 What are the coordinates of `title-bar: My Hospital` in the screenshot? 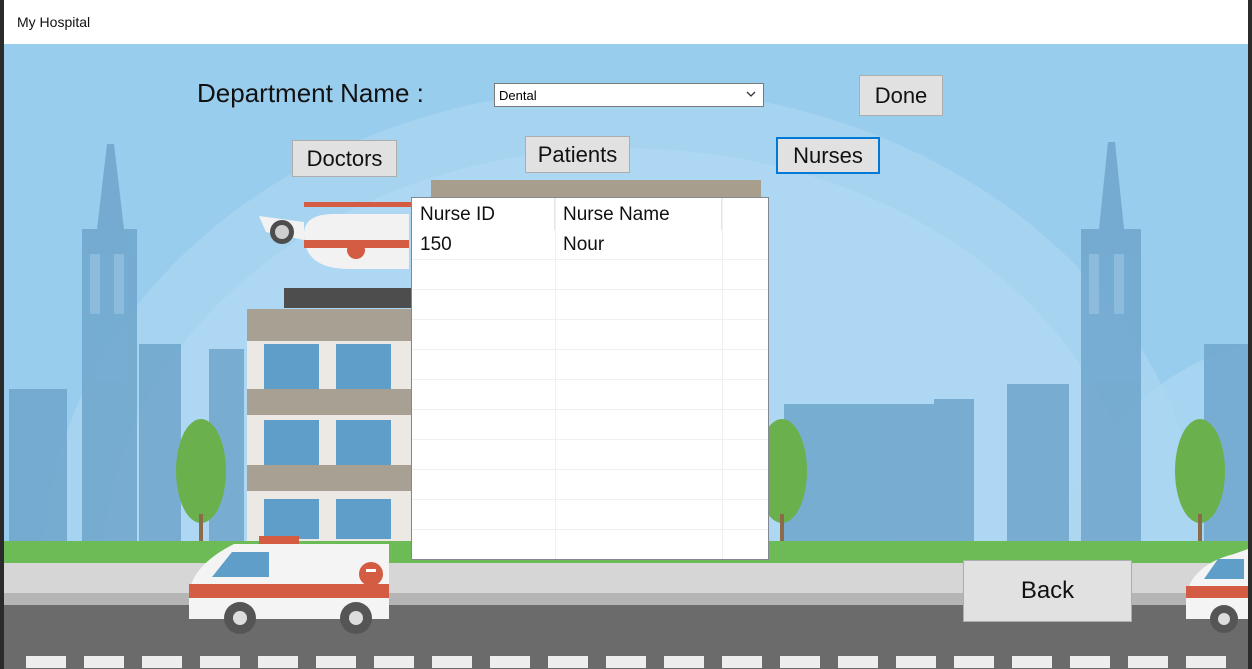 It's located at (626, 22).